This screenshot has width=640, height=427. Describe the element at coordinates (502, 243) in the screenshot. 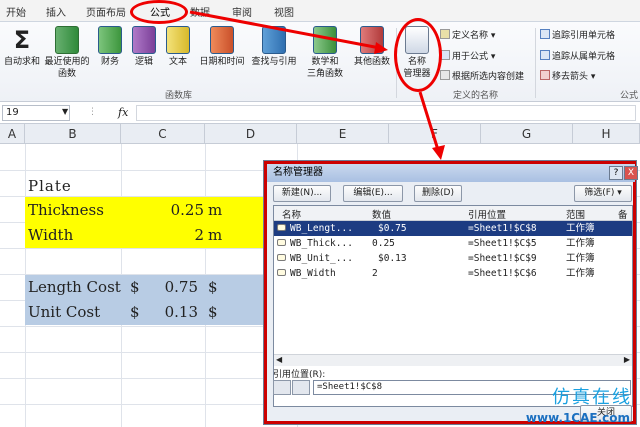

I see `row-ref: =Sheet1!$C$5` at that location.